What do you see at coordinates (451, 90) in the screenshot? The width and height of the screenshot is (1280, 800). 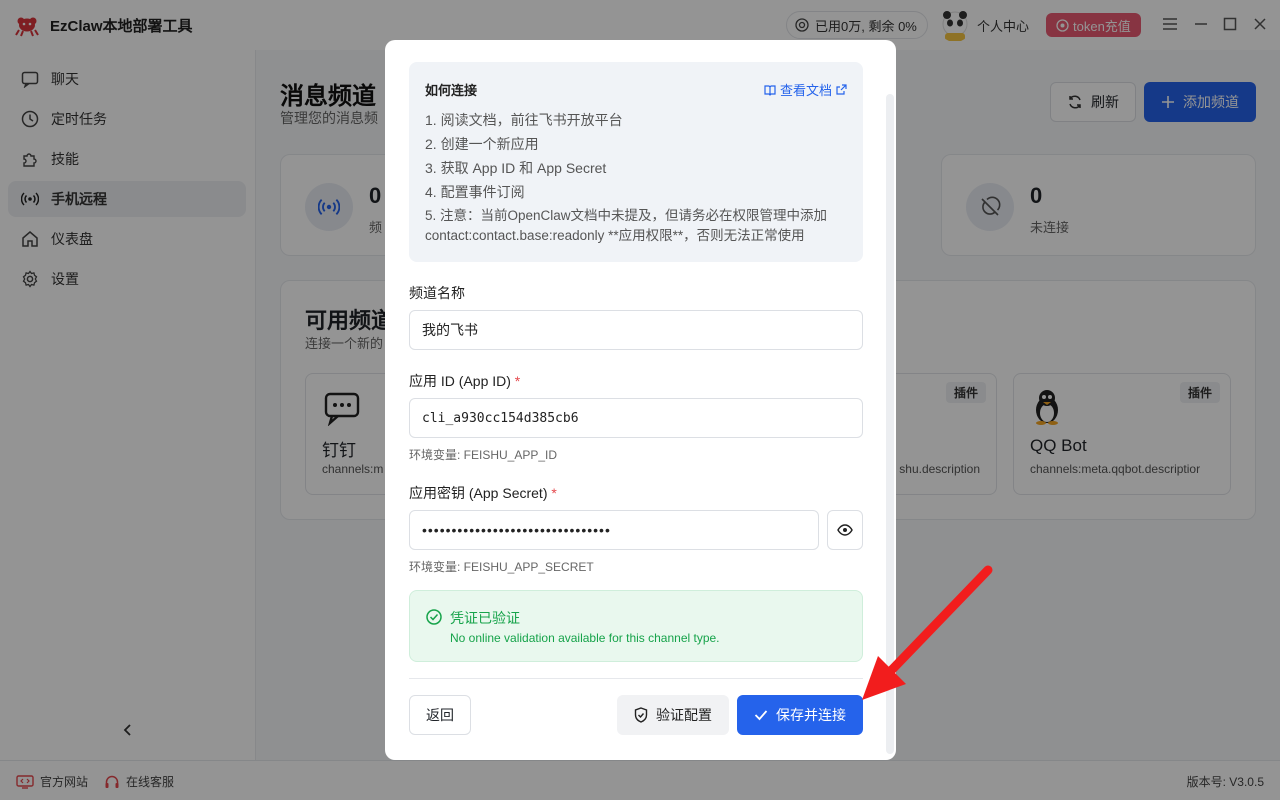 I see `help-title: 如何连接` at bounding box center [451, 90].